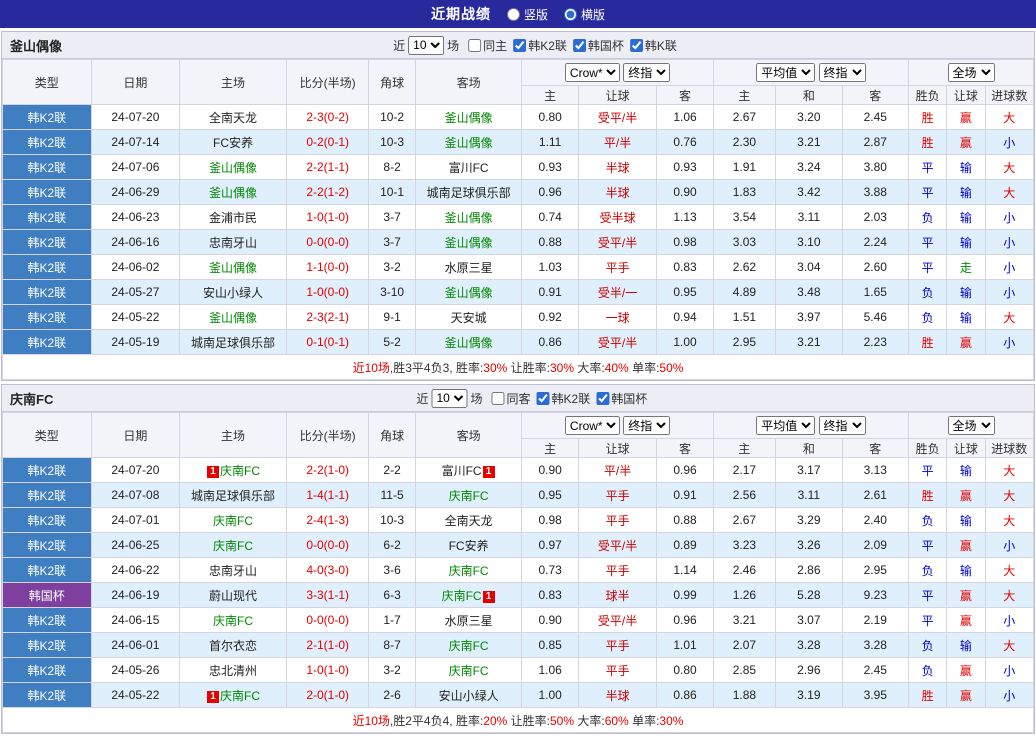  Describe the element at coordinates (327, 470) in the screenshot. I see `score-cell: 2-2(1-0)` at that location.